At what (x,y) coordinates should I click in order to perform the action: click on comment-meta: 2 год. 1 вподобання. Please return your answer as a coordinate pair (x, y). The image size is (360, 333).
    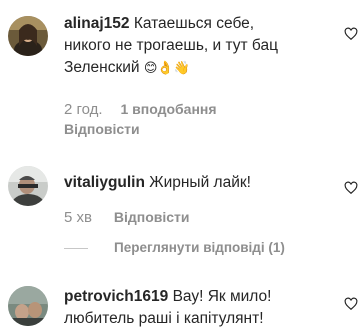
    Looking at the image, I should click on (140, 109).